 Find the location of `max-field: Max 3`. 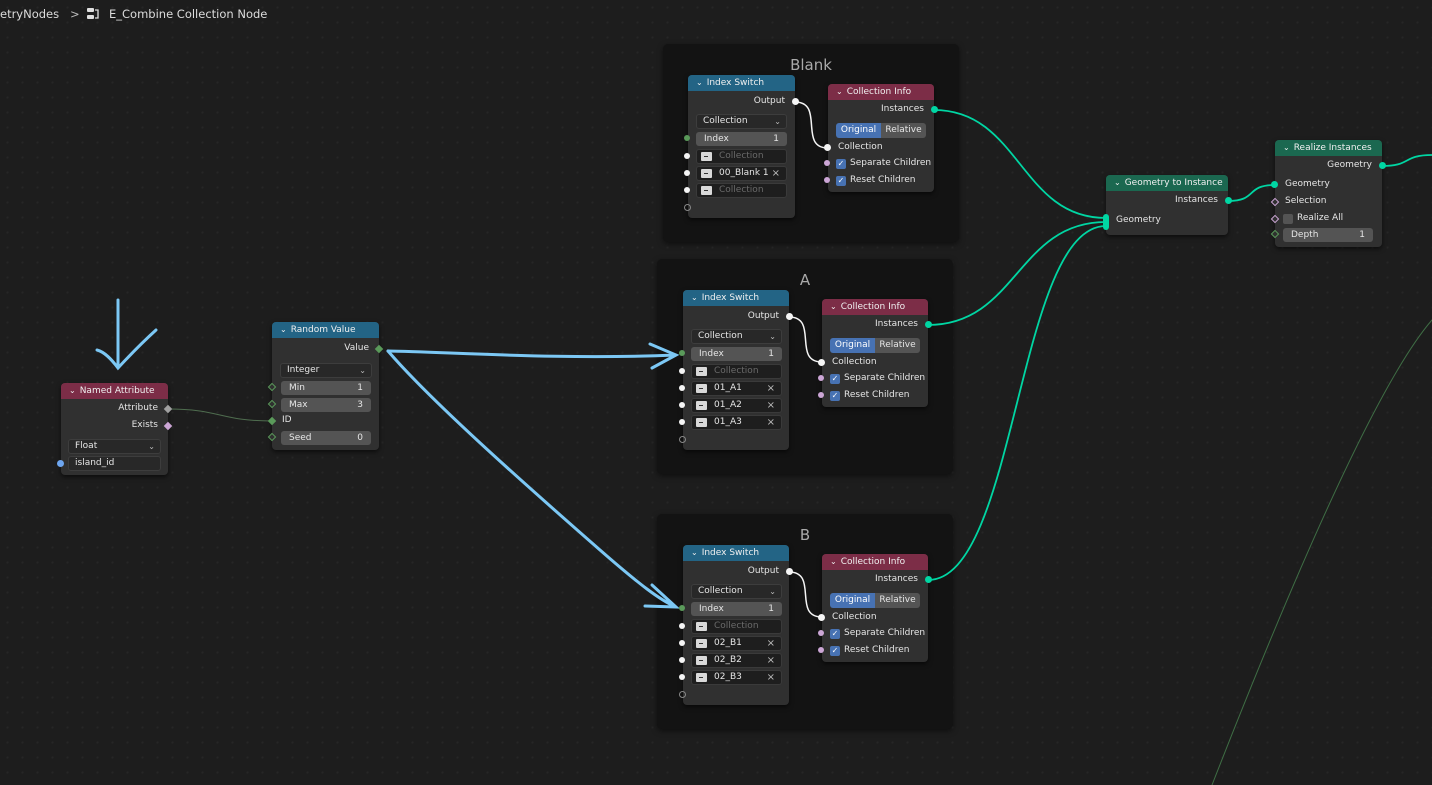

max-field: Max 3 is located at coordinates (326, 405).